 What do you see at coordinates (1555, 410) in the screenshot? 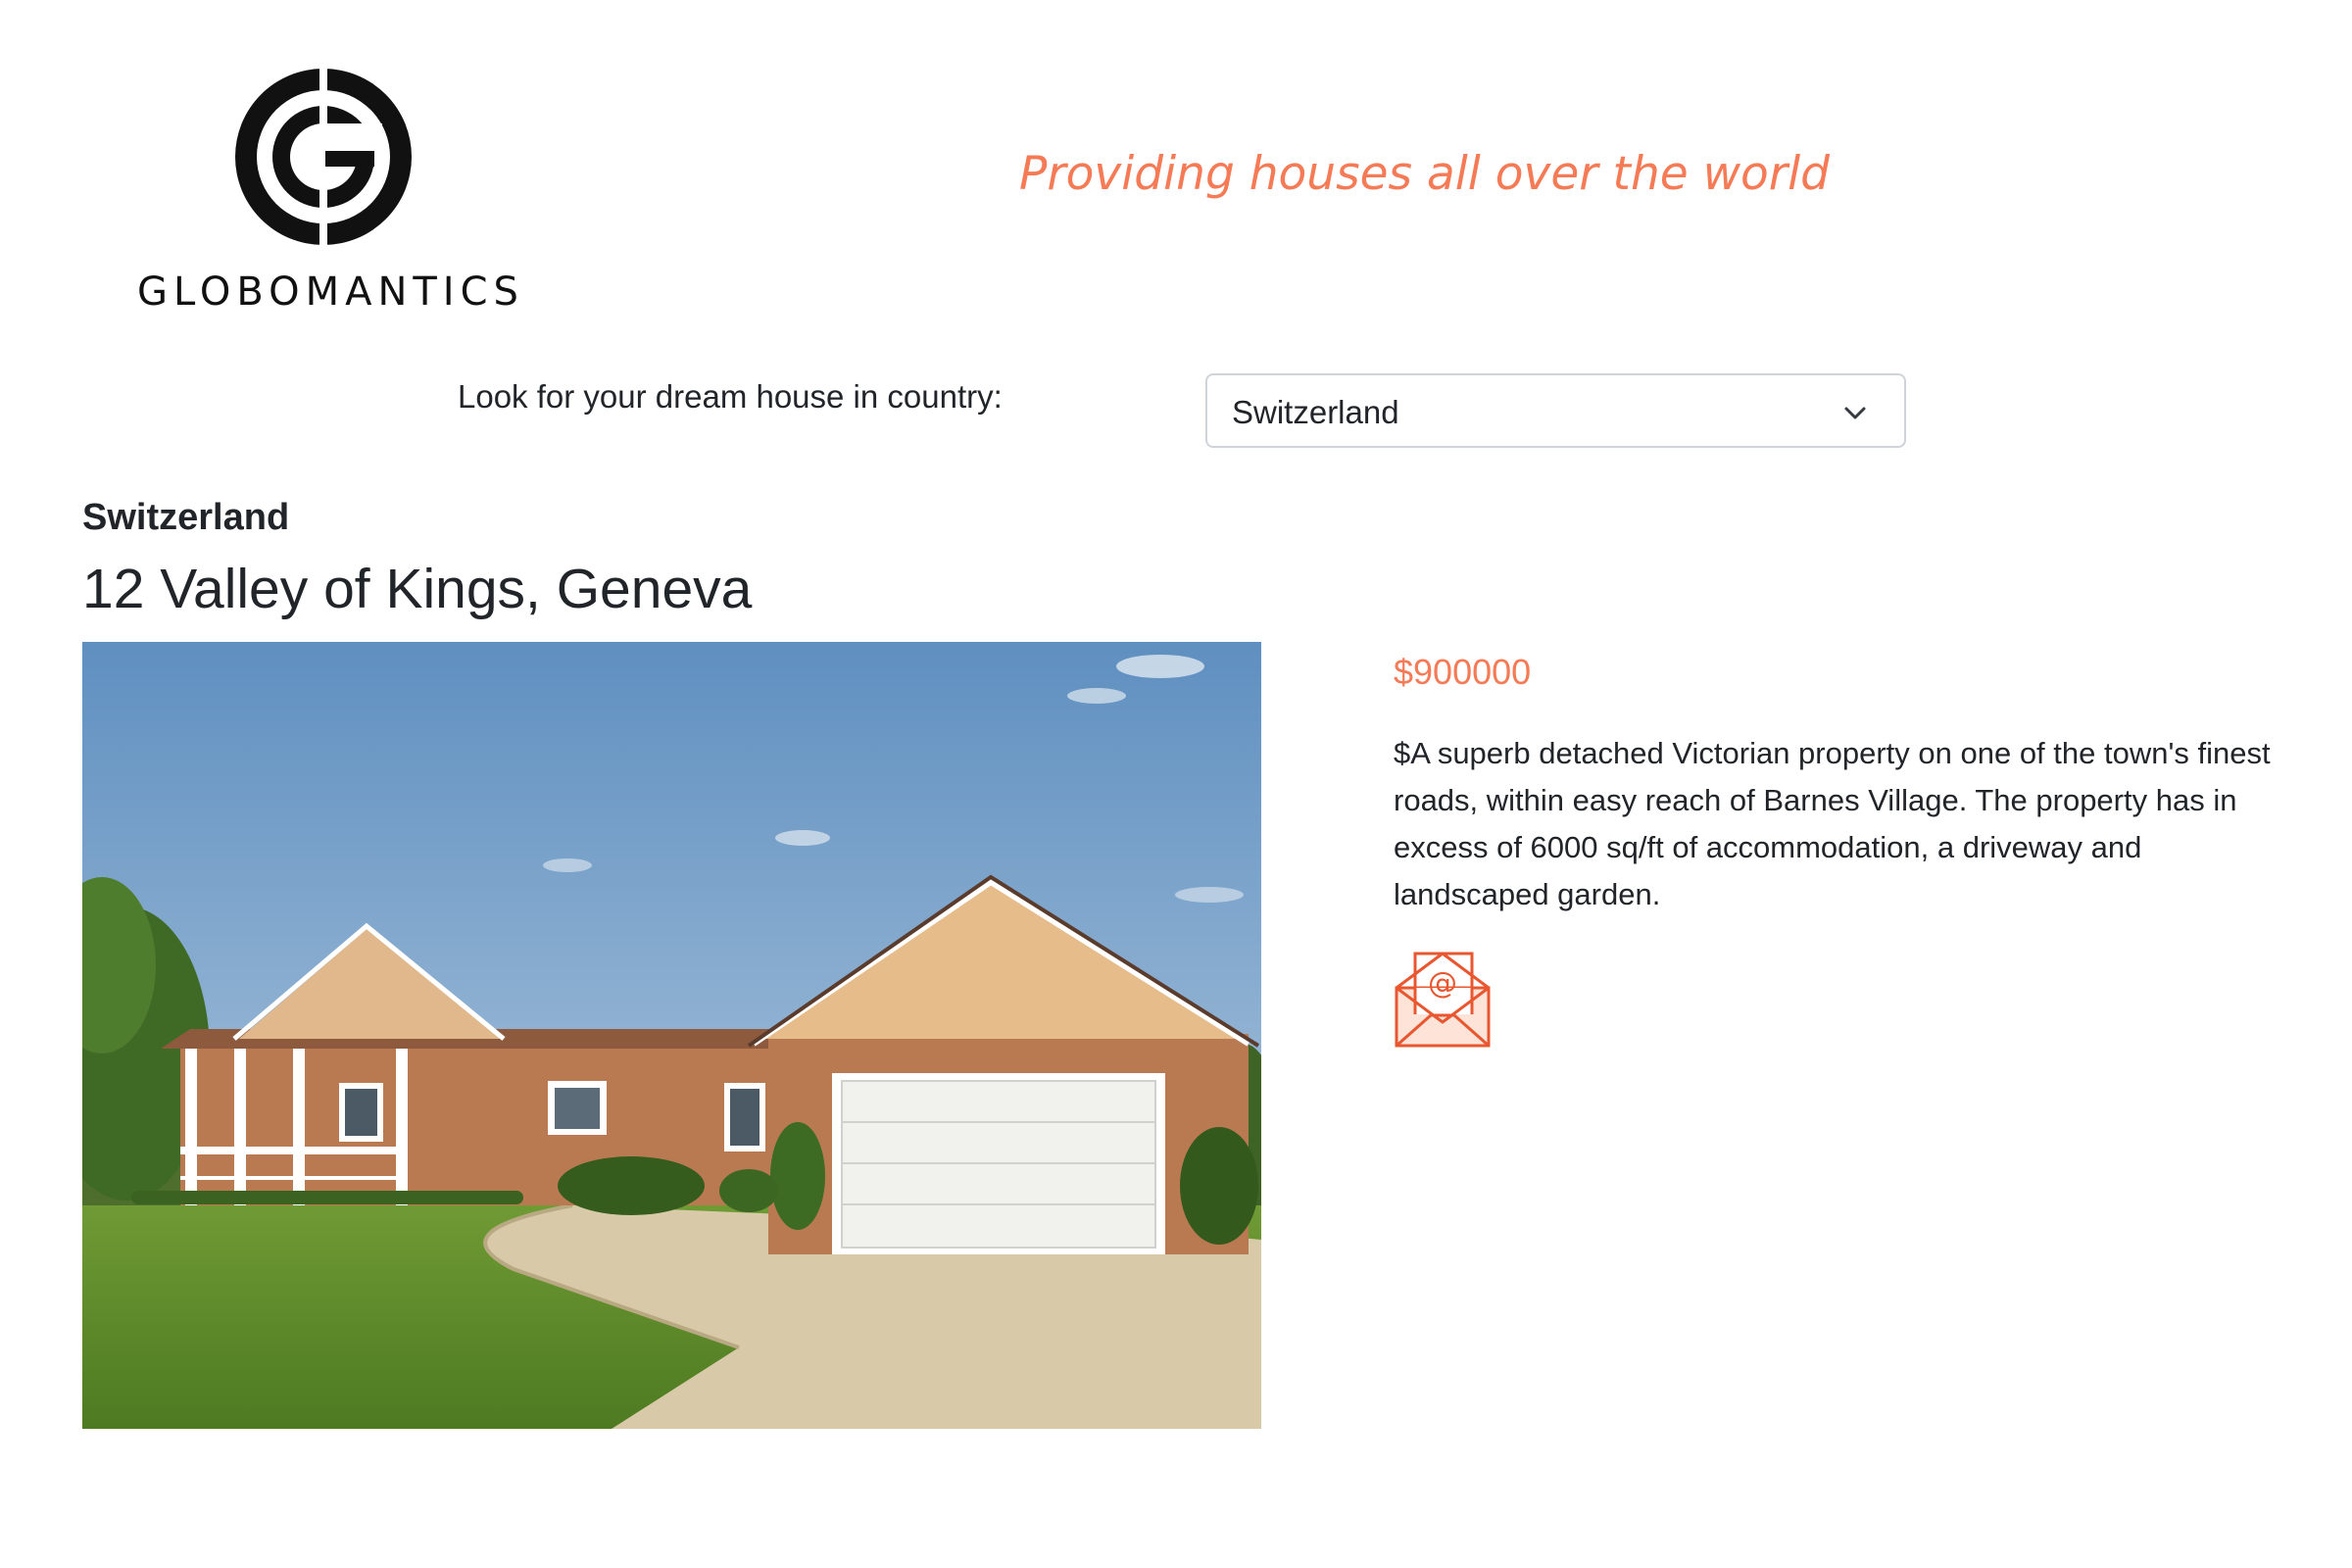
I see `country-select: Switzerland` at bounding box center [1555, 410].